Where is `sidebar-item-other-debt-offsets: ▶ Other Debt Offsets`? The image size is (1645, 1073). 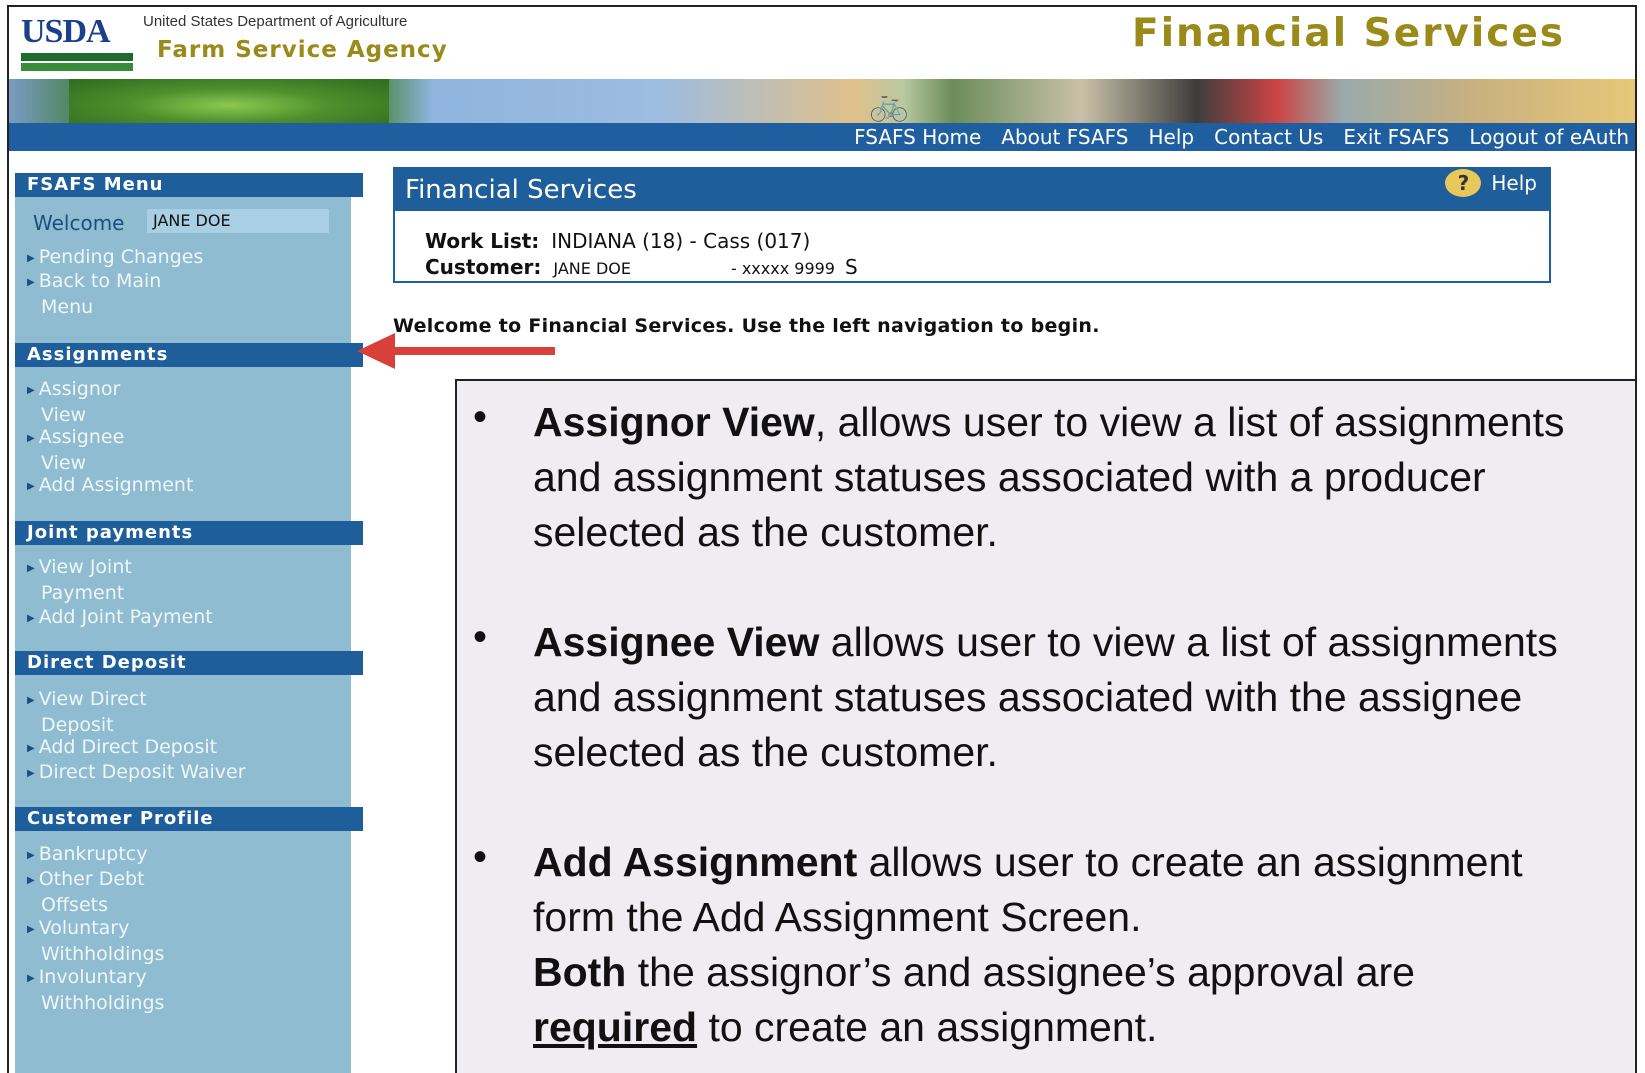 sidebar-item-other-debt-offsets: ▶ Other Debt Offsets is located at coordinates (187, 892).